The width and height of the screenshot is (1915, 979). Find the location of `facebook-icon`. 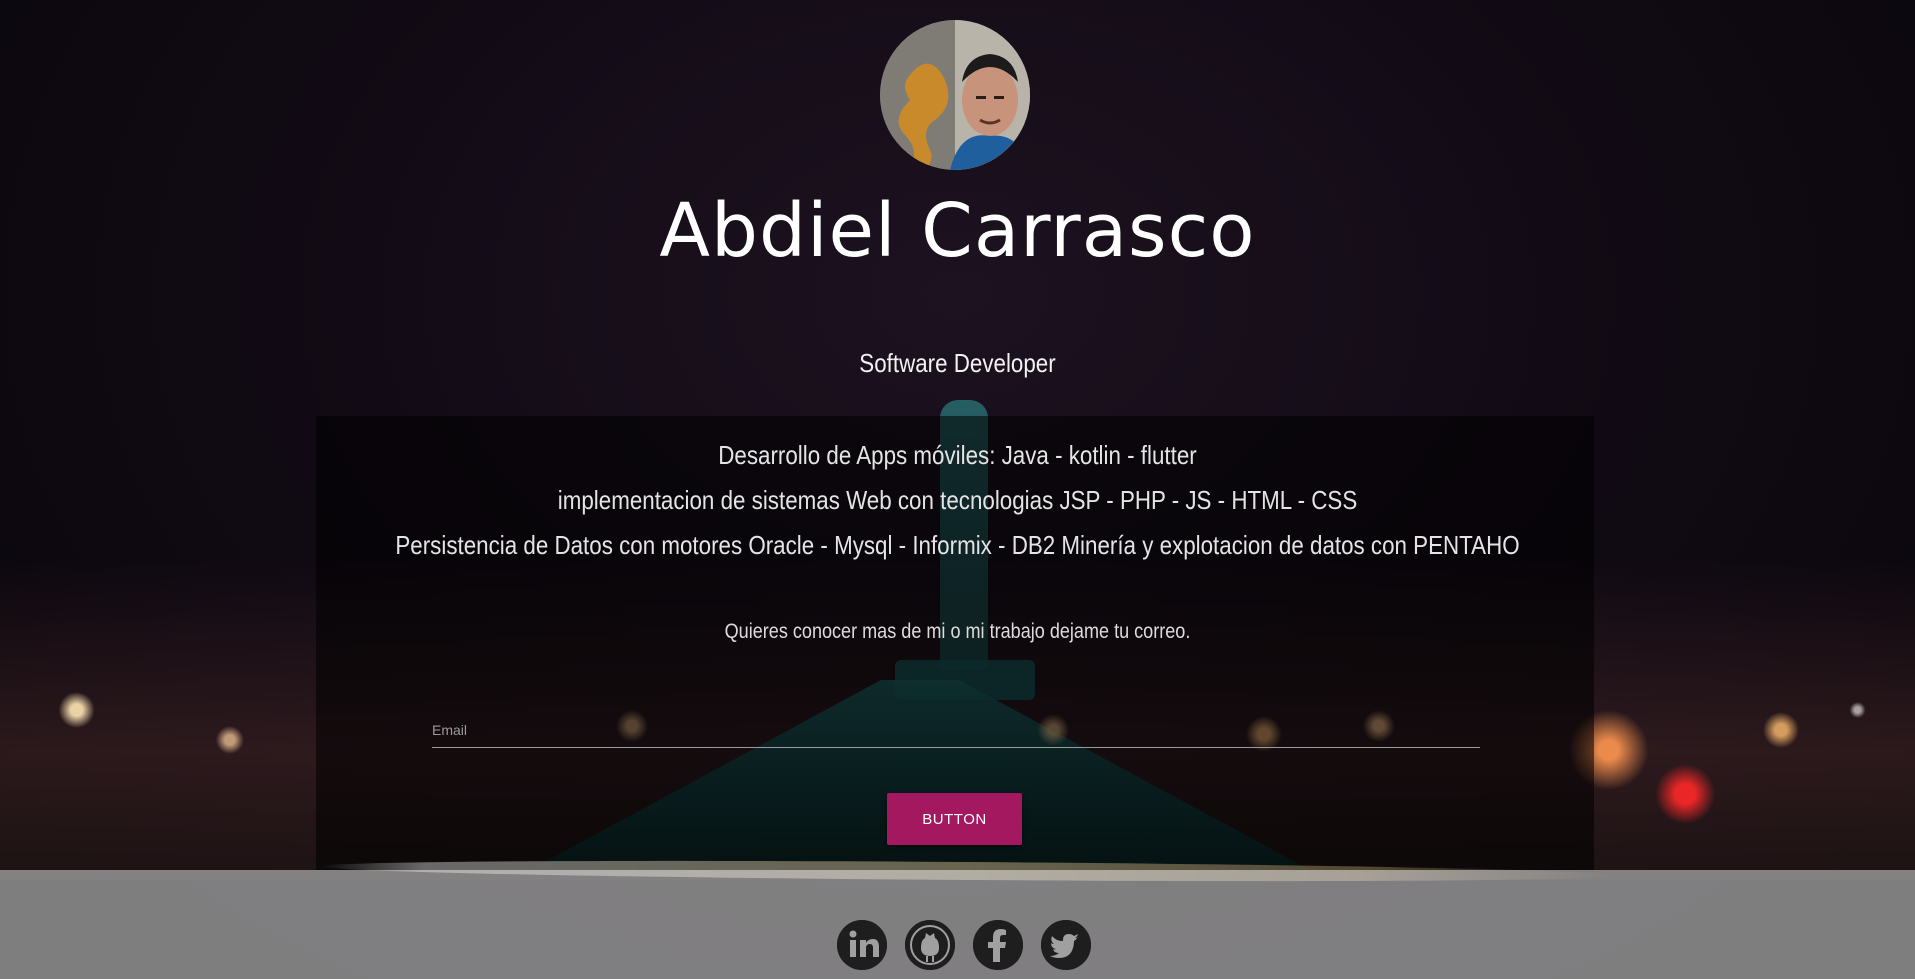

facebook-icon is located at coordinates (998, 945).